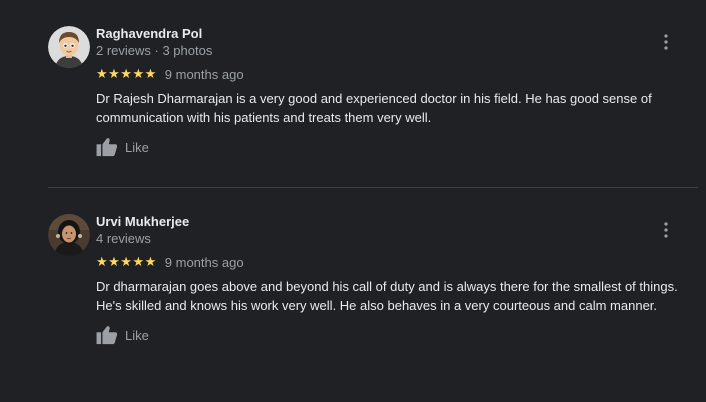 The image size is (706, 402). I want to click on reviewer-meta: 4 reviews, so click(123, 238).